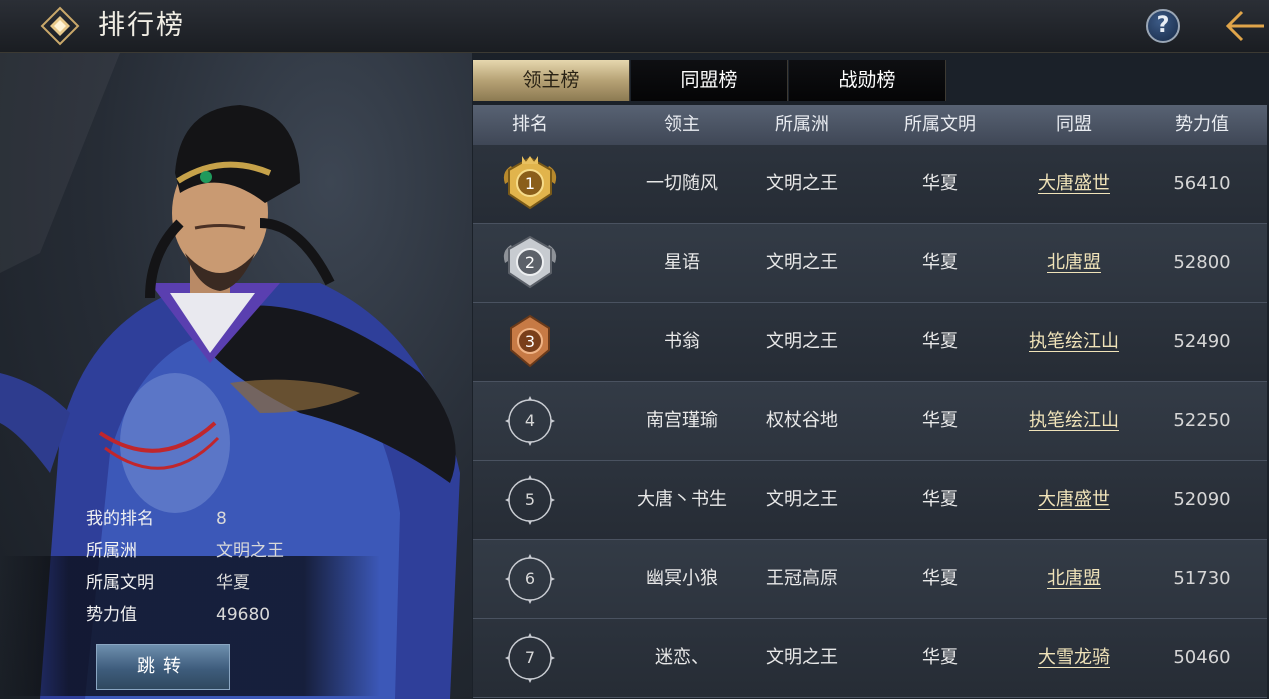 The height and width of the screenshot is (699, 1269). What do you see at coordinates (682, 184) in the screenshot?
I see `lord-name: 一切随风` at bounding box center [682, 184].